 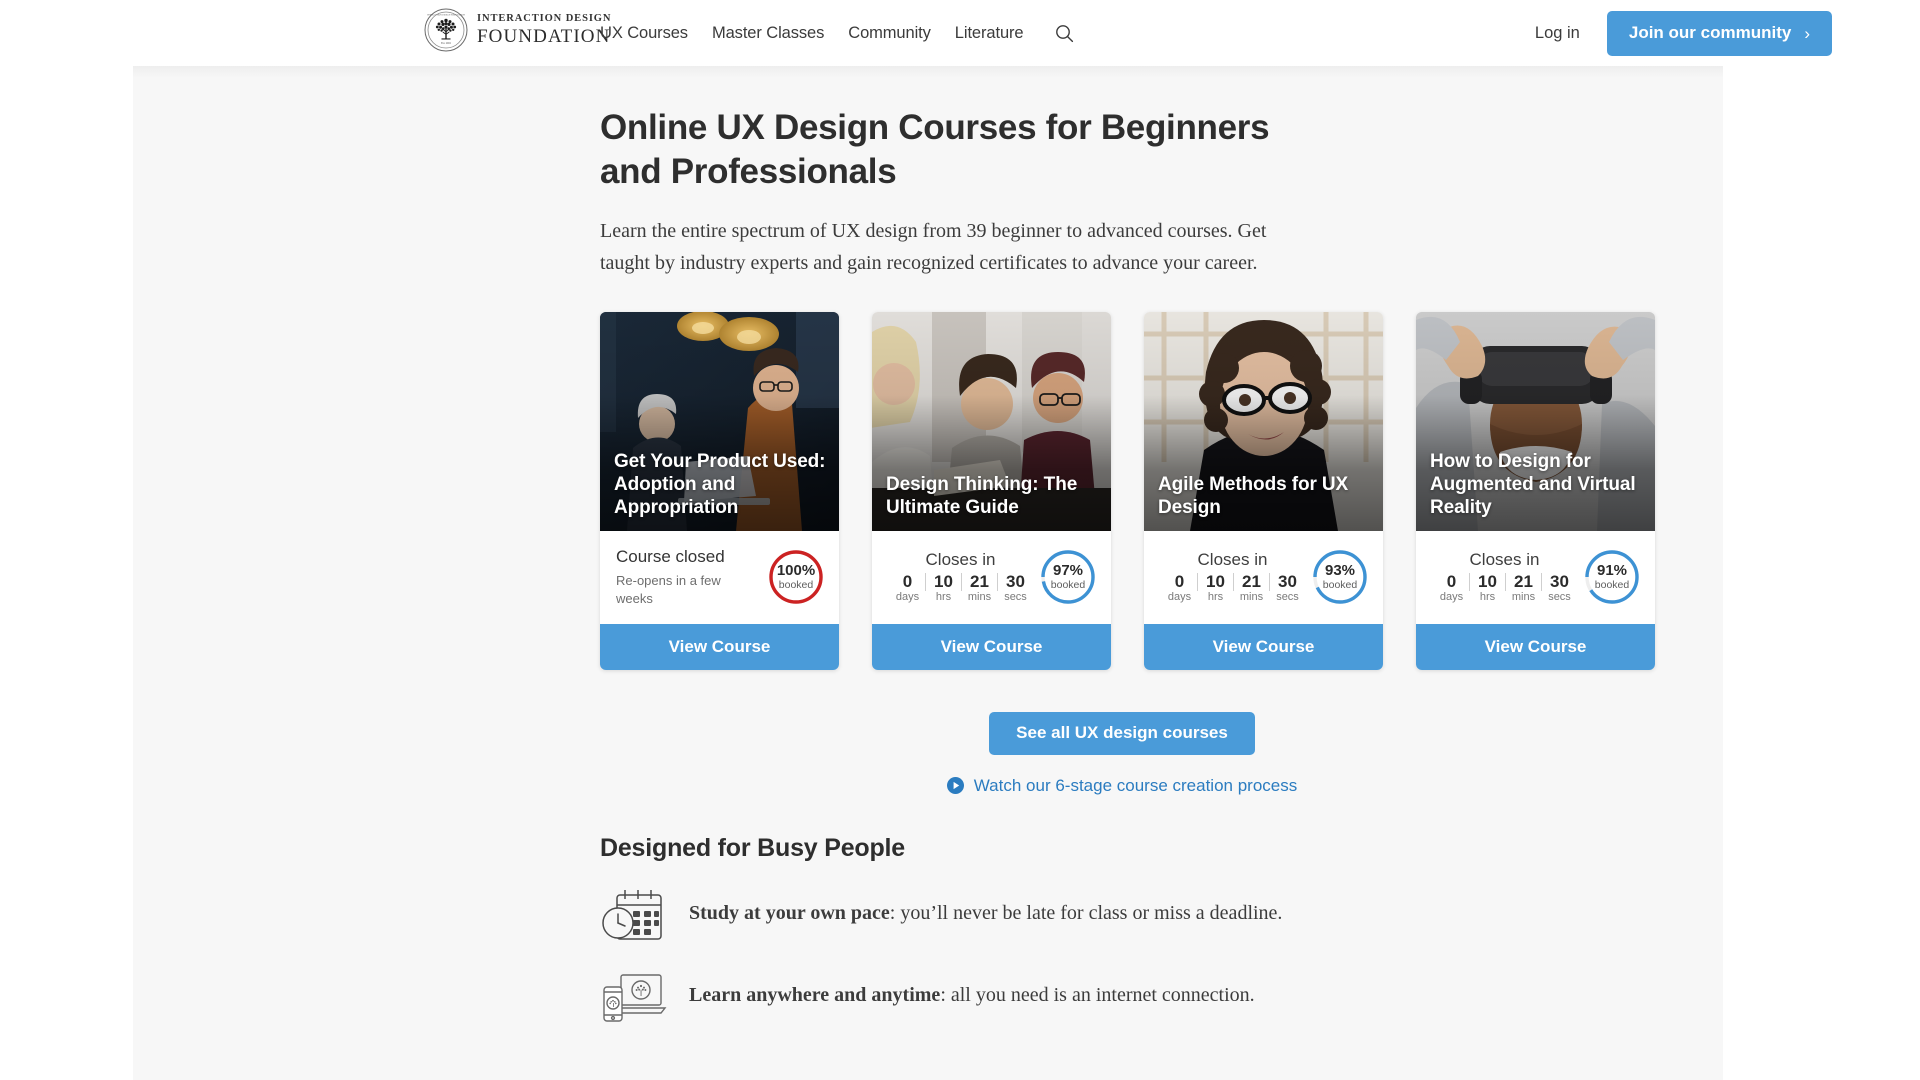 I want to click on booked-progress-ring: 100% booked, so click(x=796, y=577).